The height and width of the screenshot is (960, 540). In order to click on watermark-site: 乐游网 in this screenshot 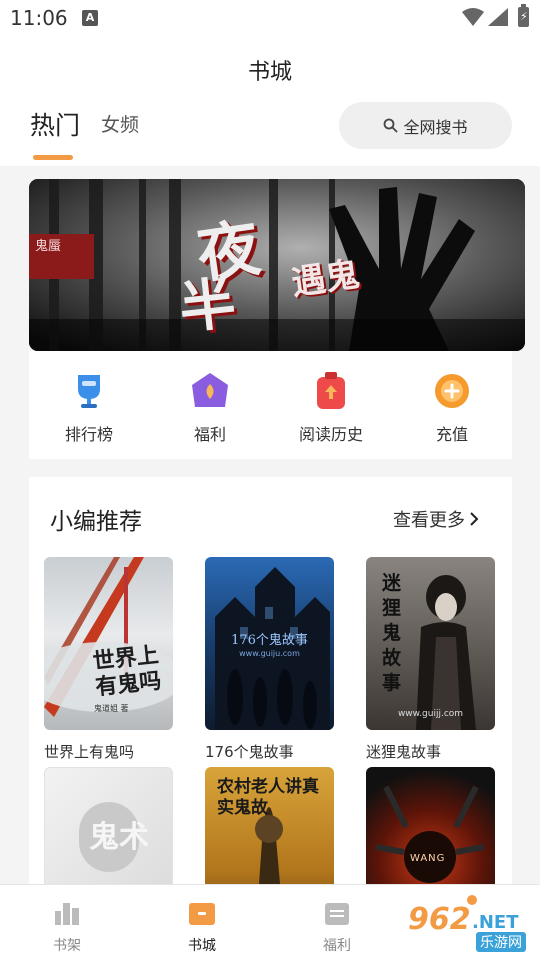, I will do `click(501, 942)`.